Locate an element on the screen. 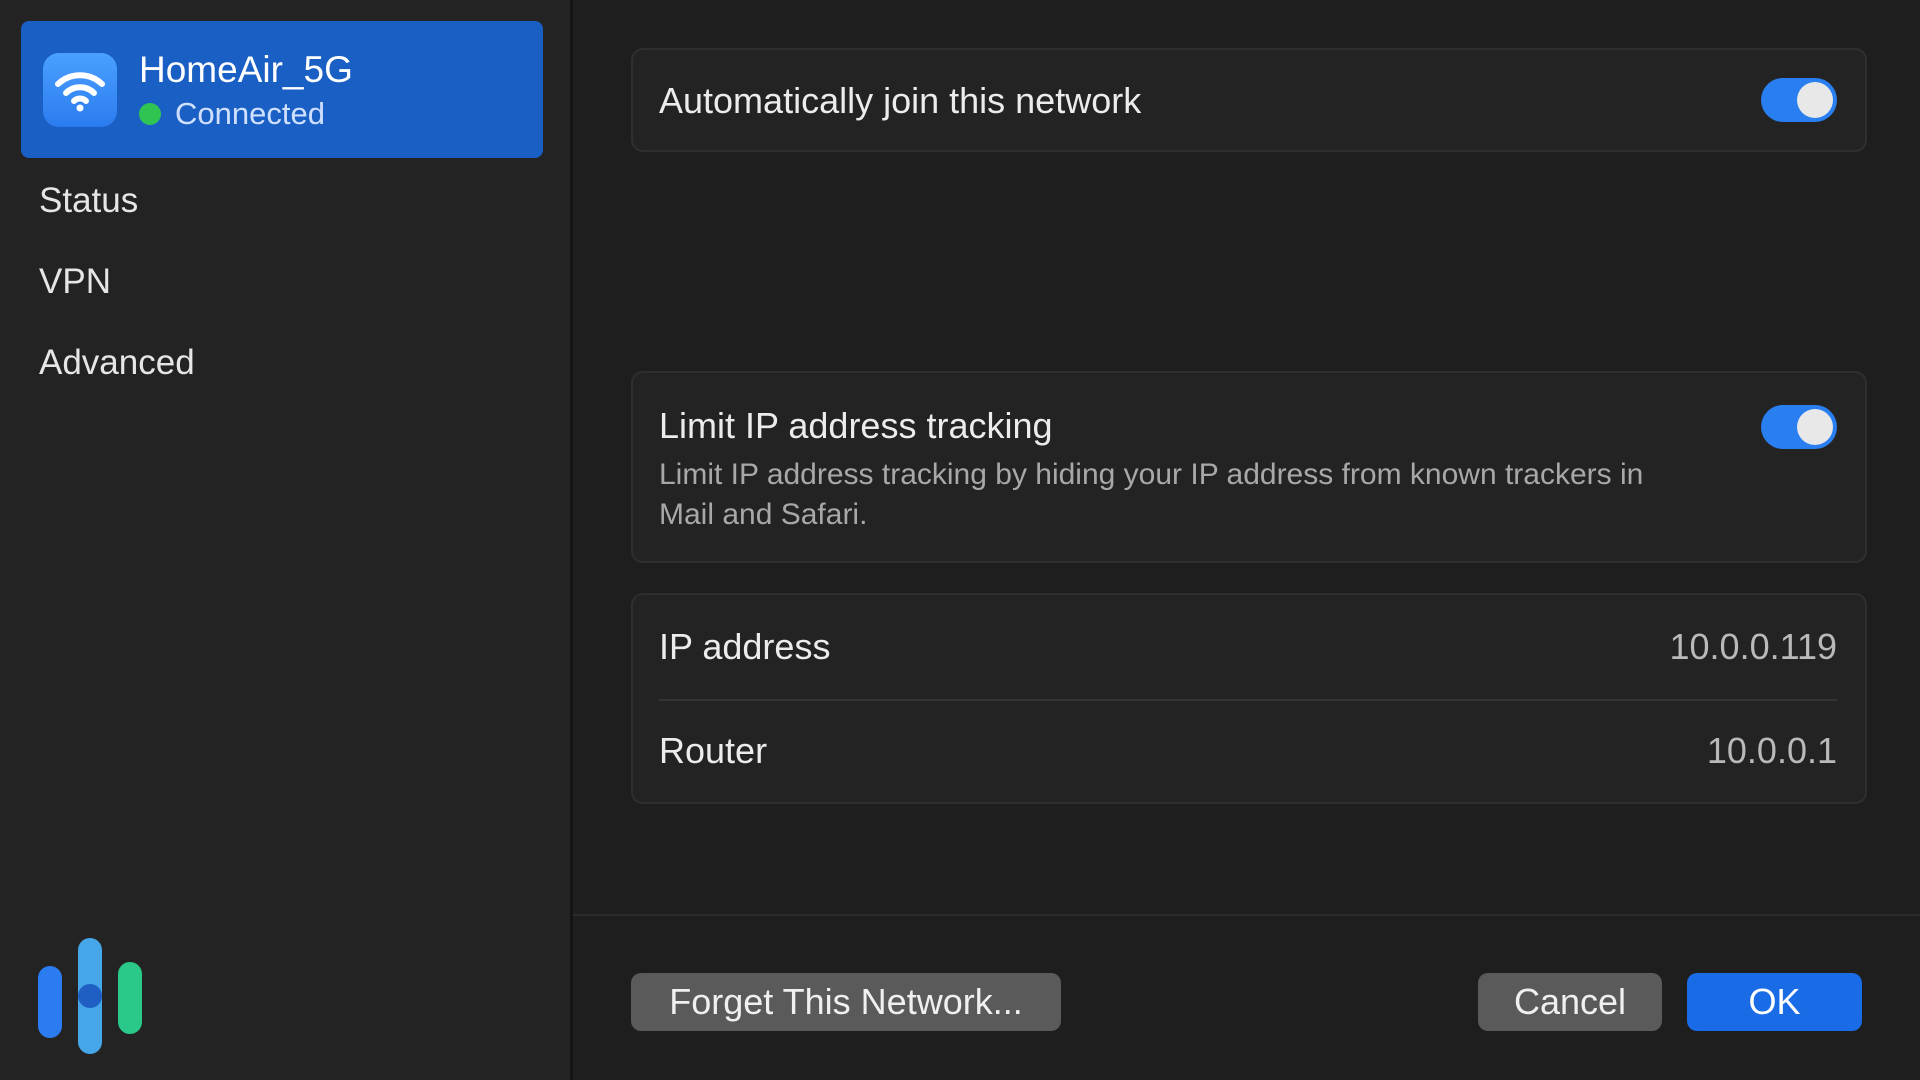 The height and width of the screenshot is (1080, 1920). router-value: 10.0.0.1 is located at coordinates (1771, 750).